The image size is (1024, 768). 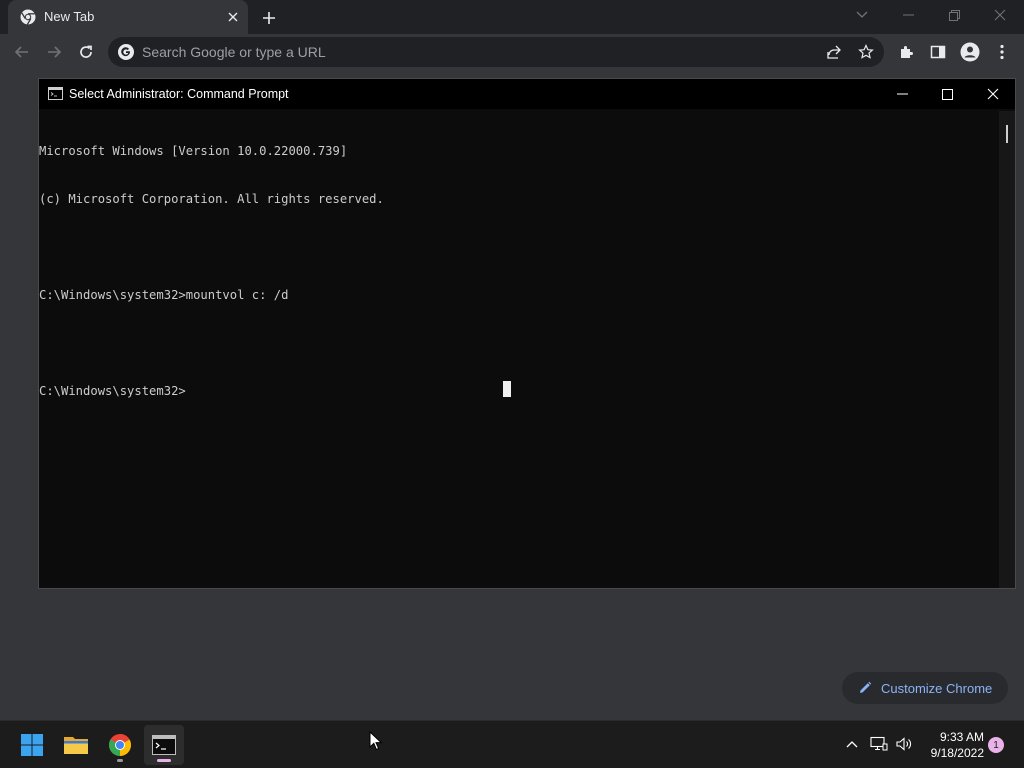 What do you see at coordinates (1002, 52) in the screenshot?
I see `chrome-menu-icon` at bounding box center [1002, 52].